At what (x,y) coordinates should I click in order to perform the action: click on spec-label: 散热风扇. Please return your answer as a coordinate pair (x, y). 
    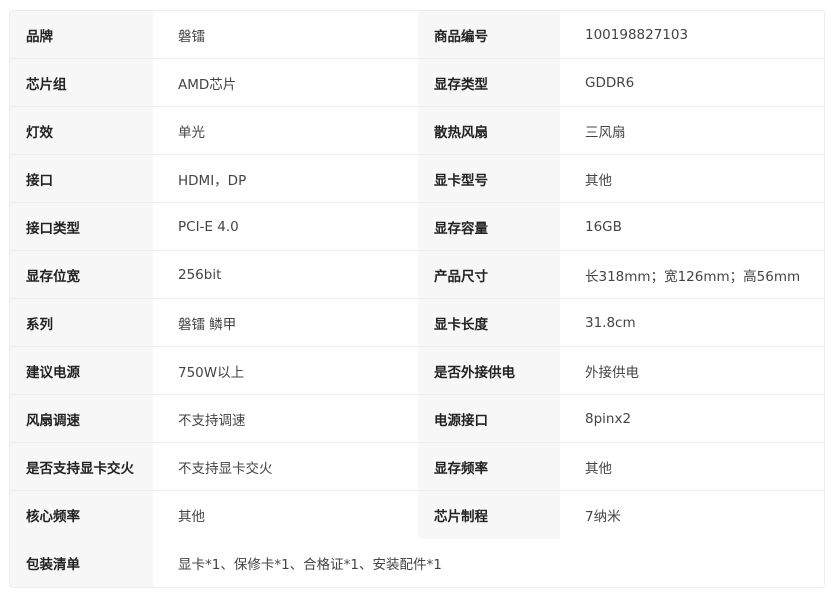
    Looking at the image, I should click on (489, 130).